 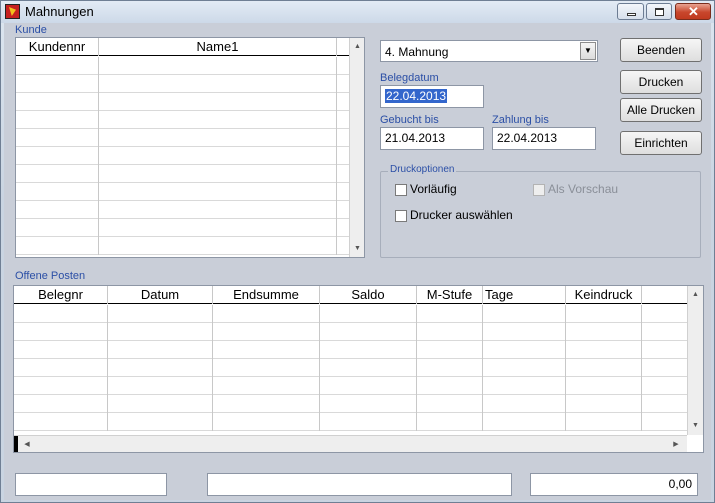 What do you see at coordinates (676, 444) in the screenshot?
I see `scroll-right-icon: ▶` at bounding box center [676, 444].